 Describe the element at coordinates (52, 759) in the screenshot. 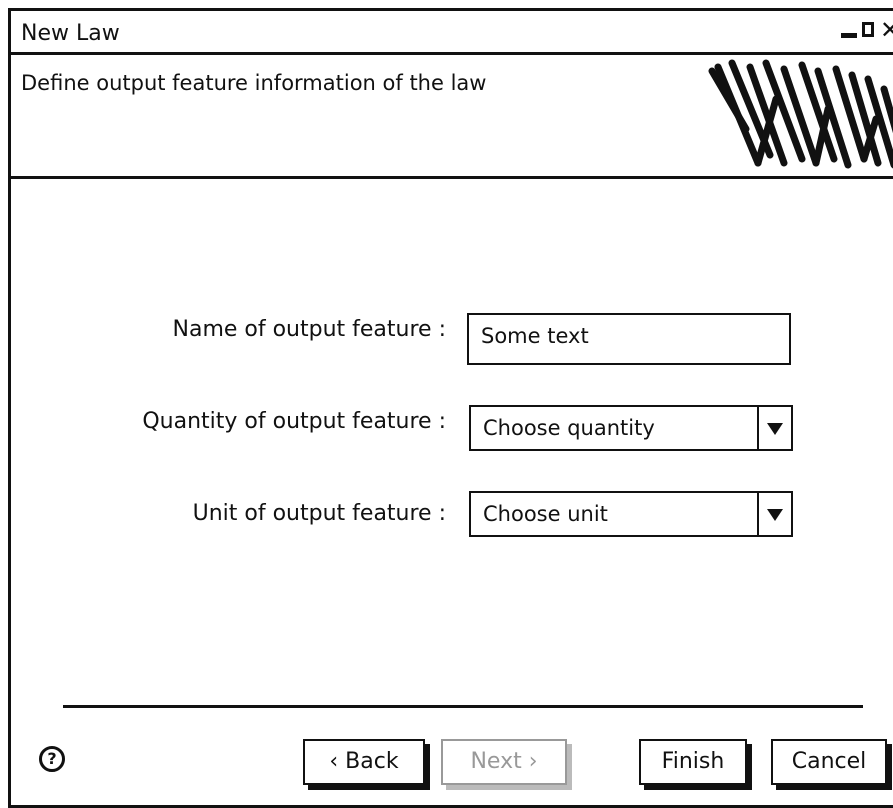

I see `help-icon: ?` at that location.